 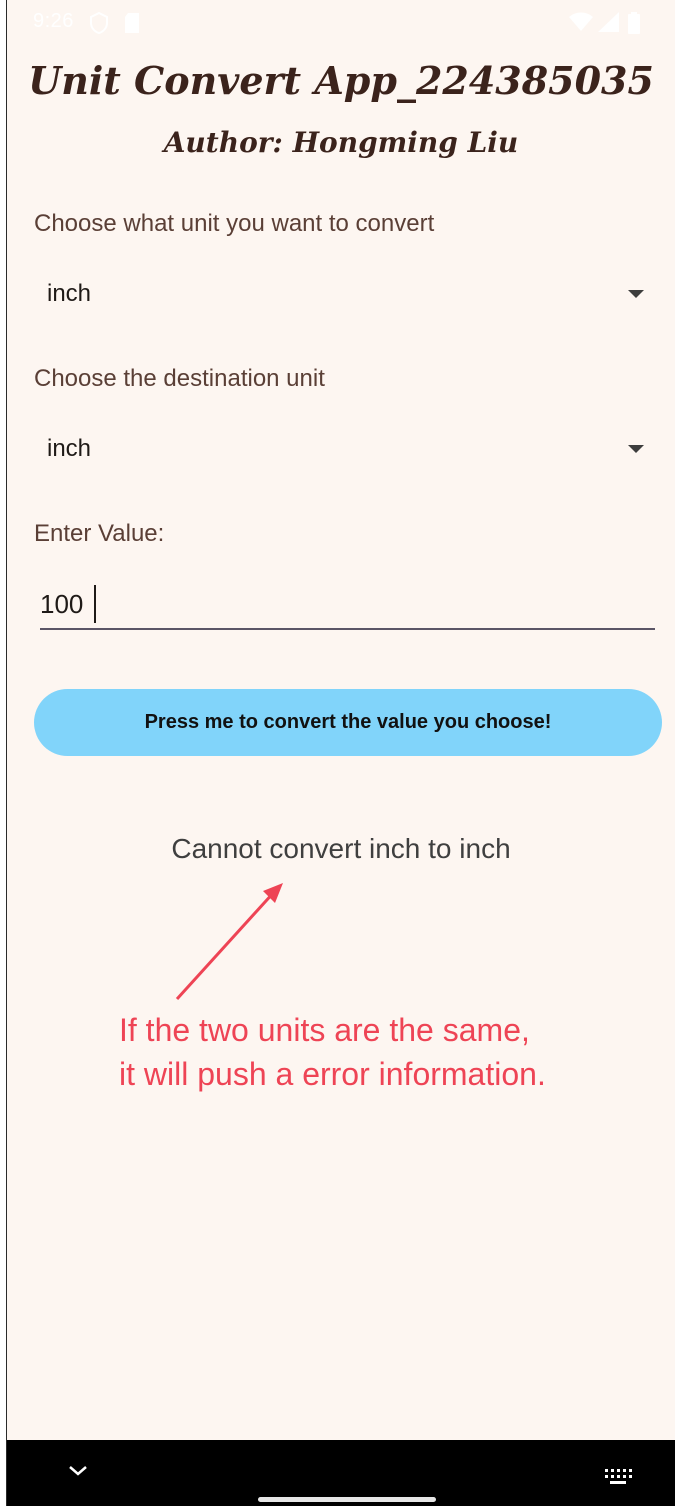 I want to click on result-message: Cannot convert inch to inch, so click(x=341, y=848).